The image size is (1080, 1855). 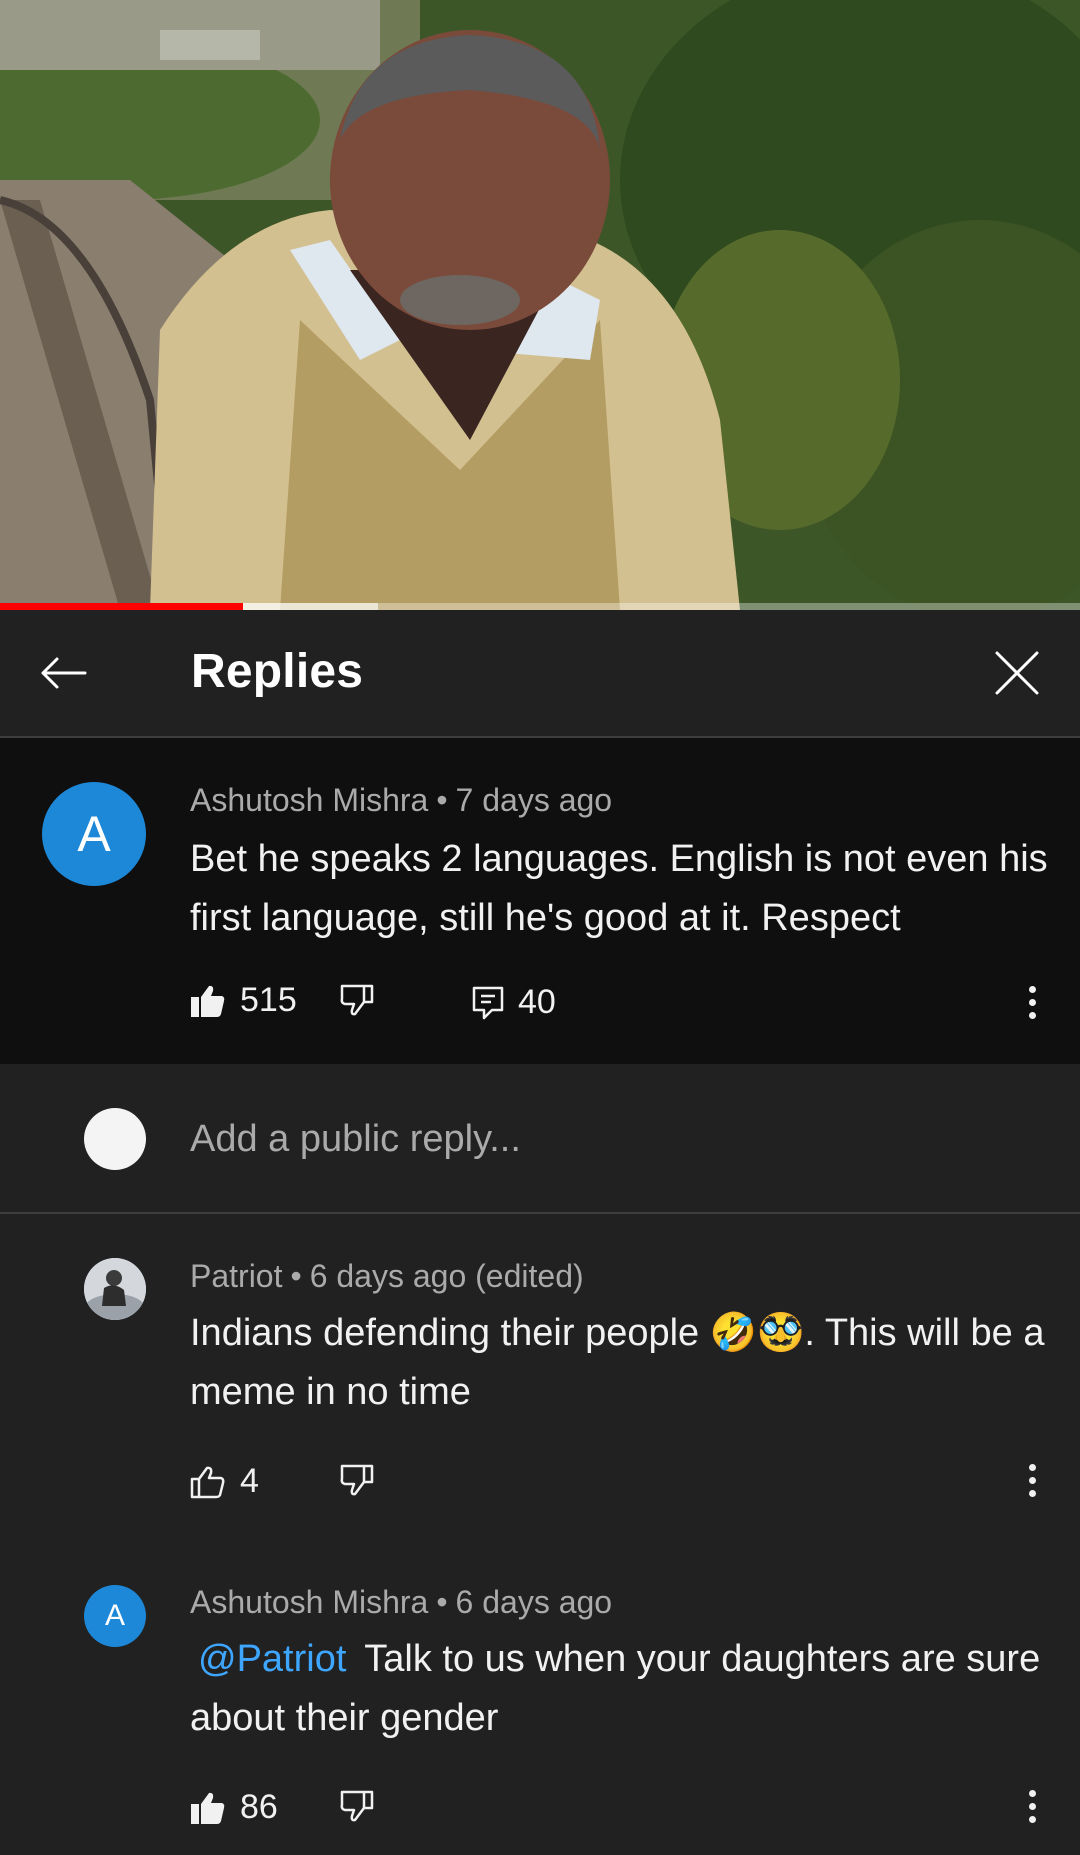 I want to click on replies-count-button: 40, so click(x=514, y=1002).